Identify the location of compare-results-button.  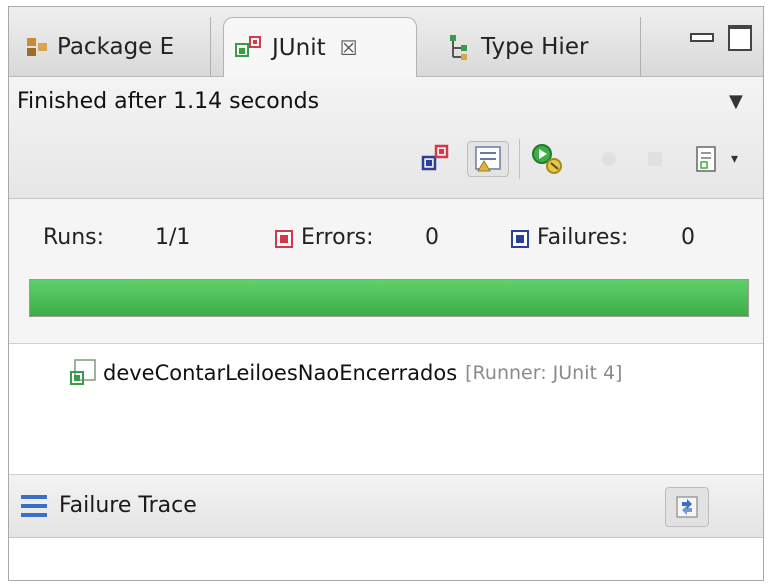
(687, 507).